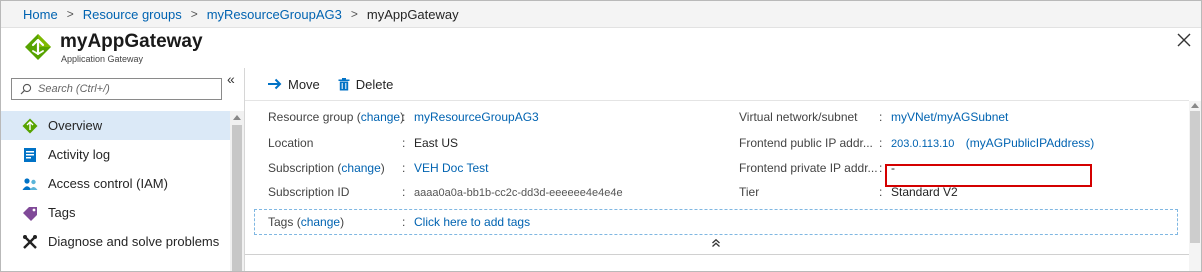  Describe the element at coordinates (26, 89) in the screenshot. I see `search-icon` at that location.